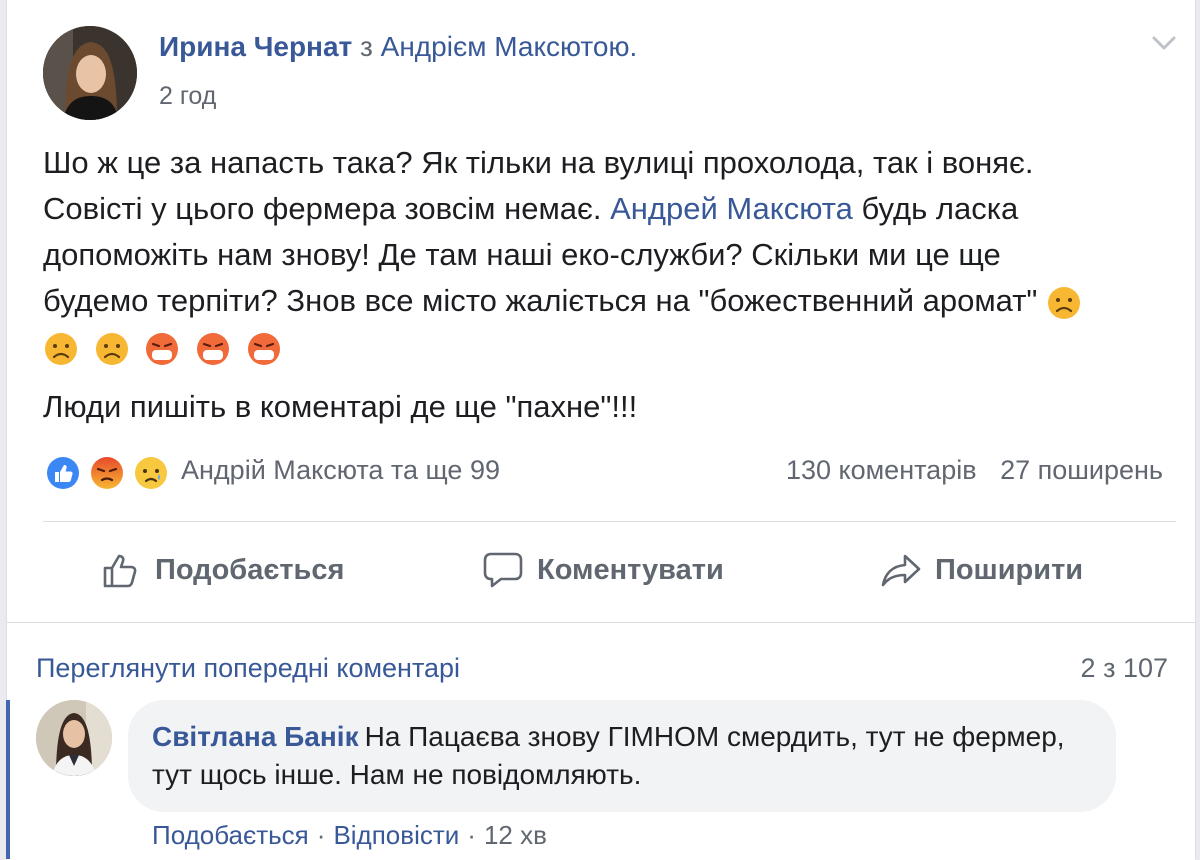 The image size is (1200, 860). Describe the element at coordinates (881, 470) in the screenshot. I see `comment-count: 130 коментарів` at that location.